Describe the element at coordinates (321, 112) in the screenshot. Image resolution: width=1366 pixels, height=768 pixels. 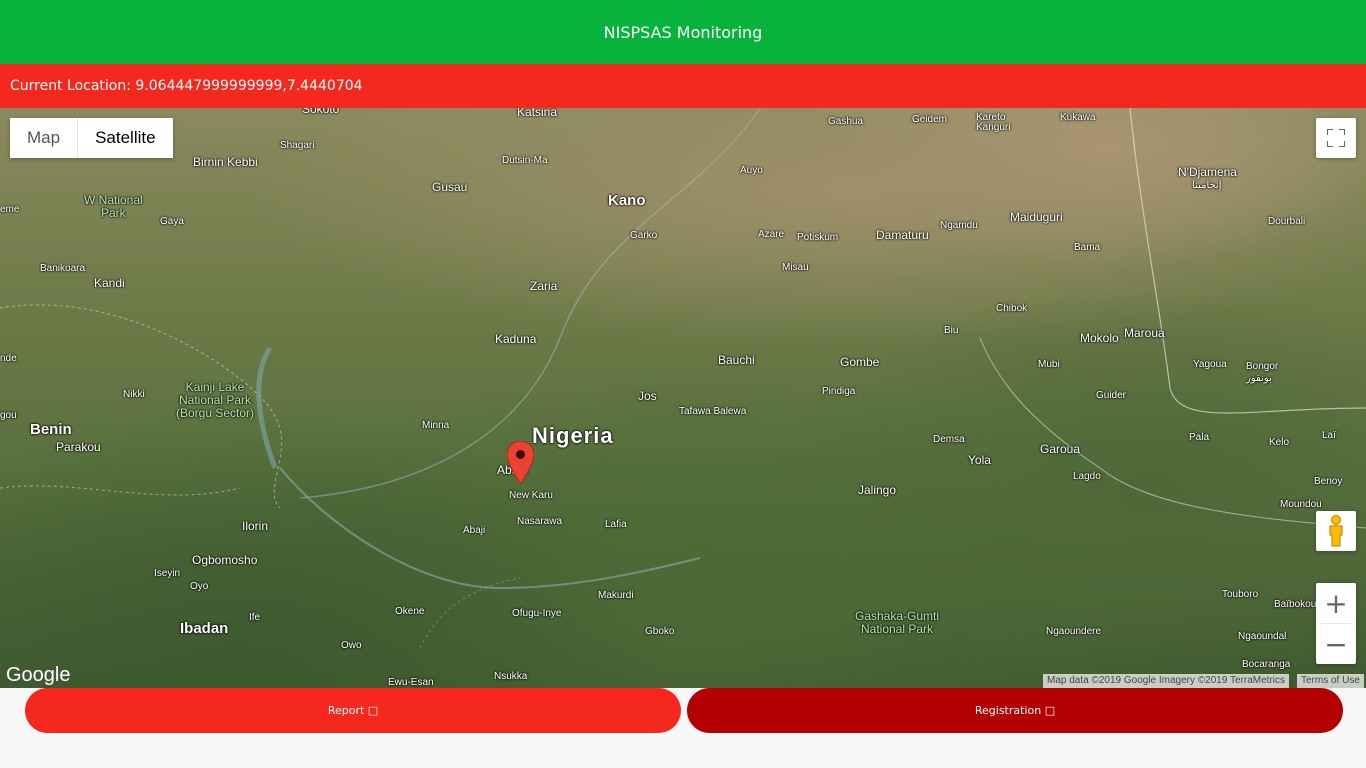
I see `place-label: Sokoto` at that location.